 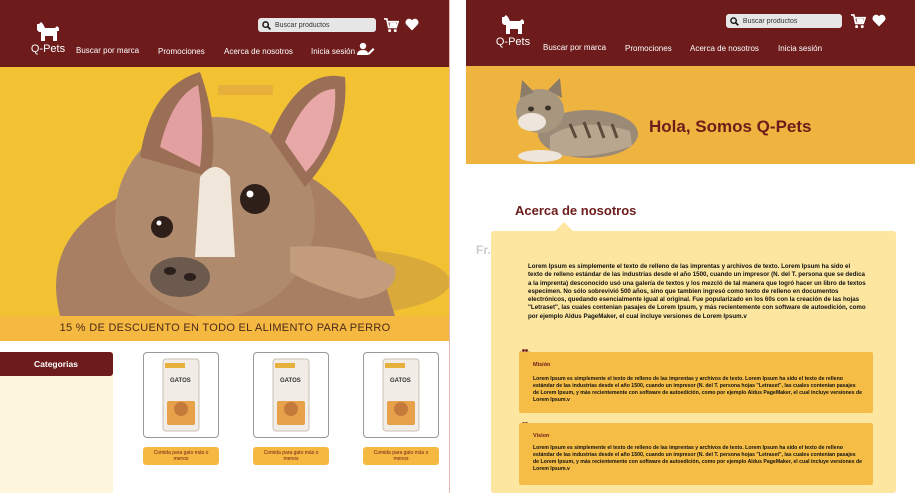 What do you see at coordinates (458, 246) in the screenshot?
I see `panel-divider` at bounding box center [458, 246].